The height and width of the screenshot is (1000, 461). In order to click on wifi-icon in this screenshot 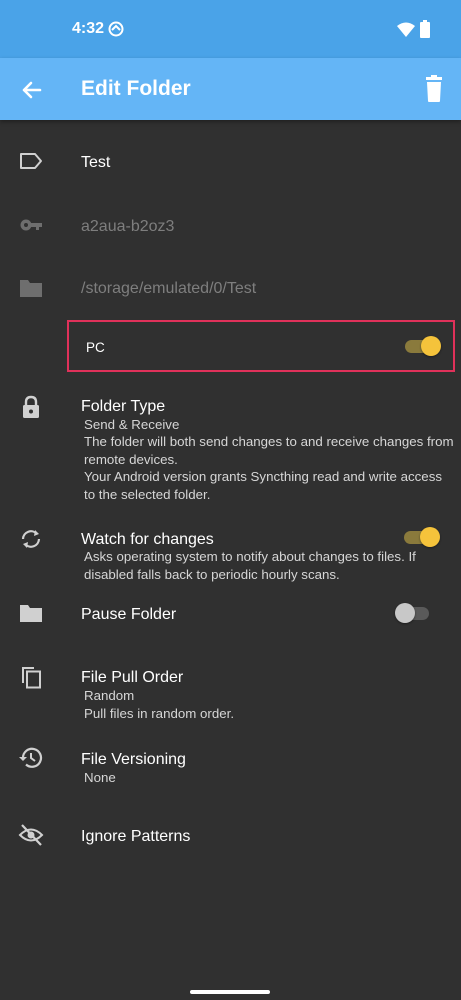, I will do `click(406, 29)`.